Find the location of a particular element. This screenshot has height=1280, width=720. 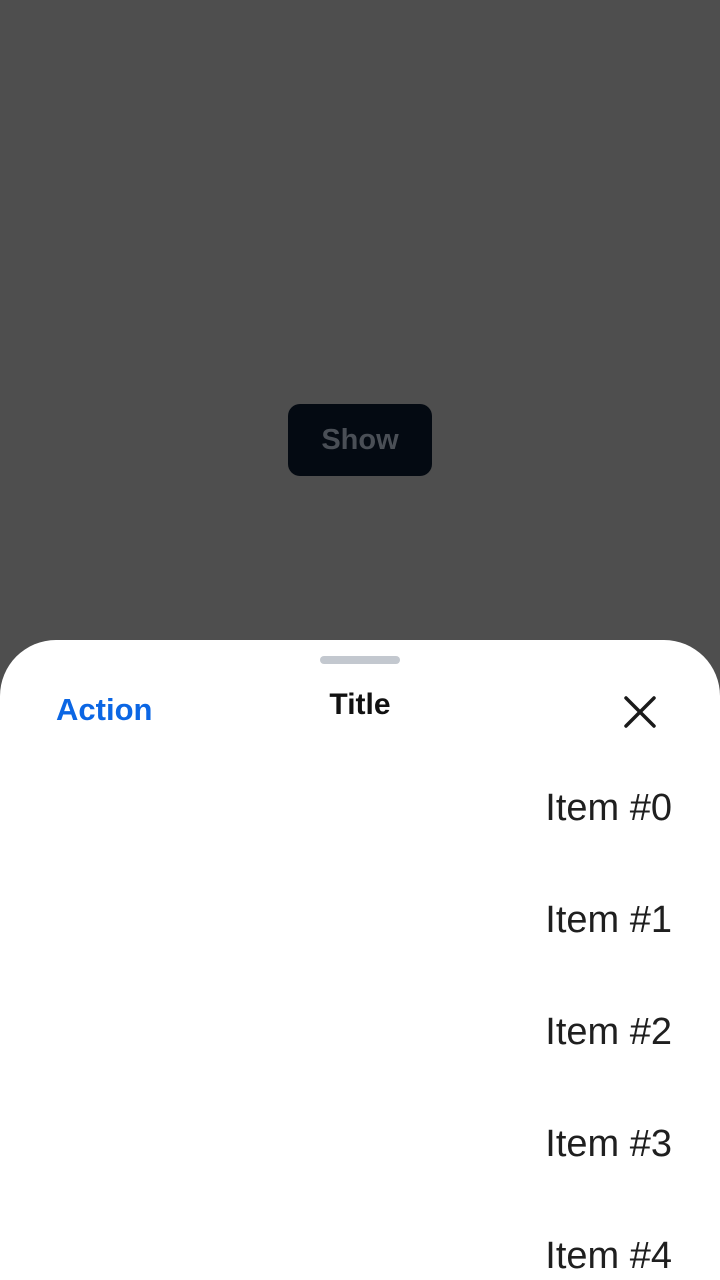

close-button is located at coordinates (640, 712).